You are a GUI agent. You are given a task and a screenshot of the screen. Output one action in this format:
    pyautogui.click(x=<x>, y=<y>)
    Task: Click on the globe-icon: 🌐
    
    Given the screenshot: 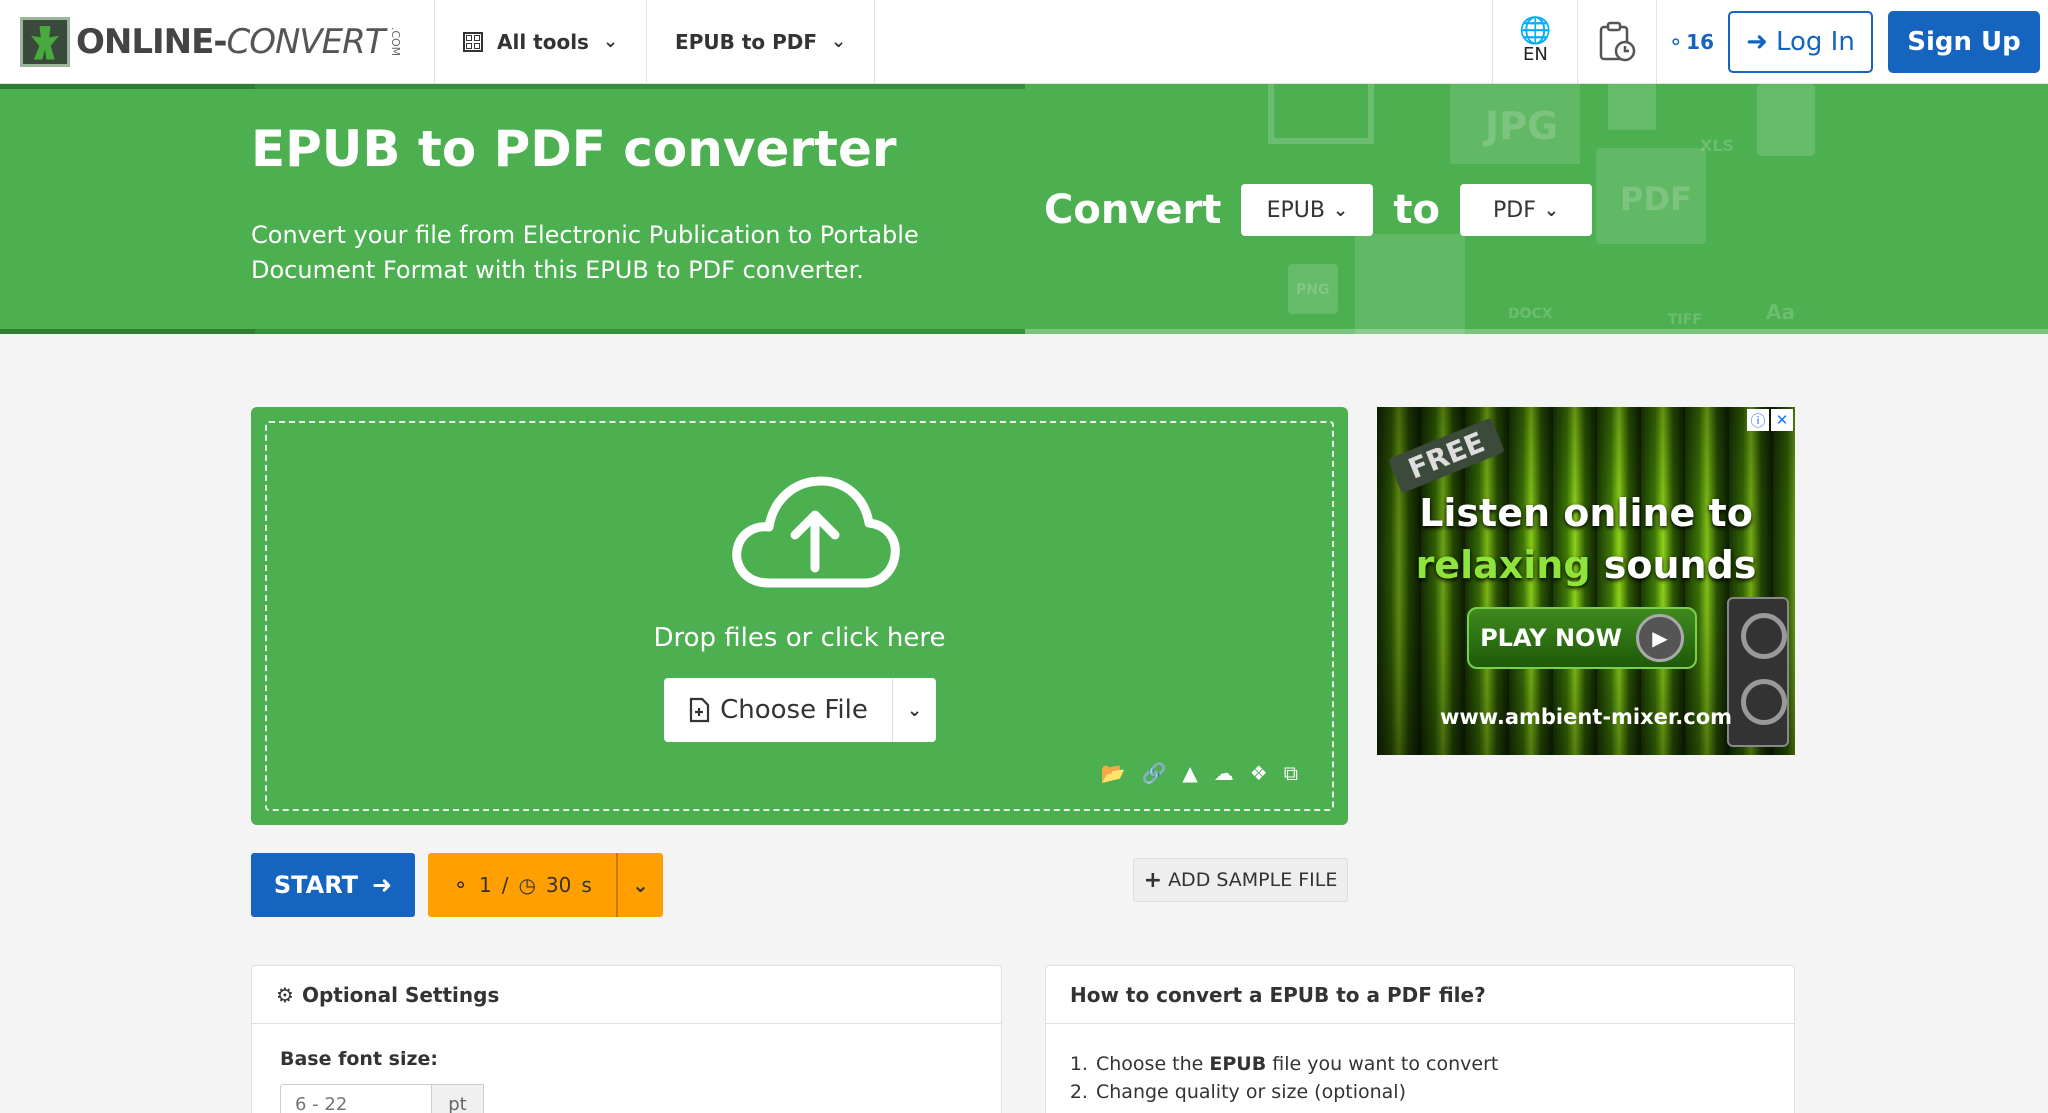 What is the action you would take?
    pyautogui.click(x=1535, y=31)
    